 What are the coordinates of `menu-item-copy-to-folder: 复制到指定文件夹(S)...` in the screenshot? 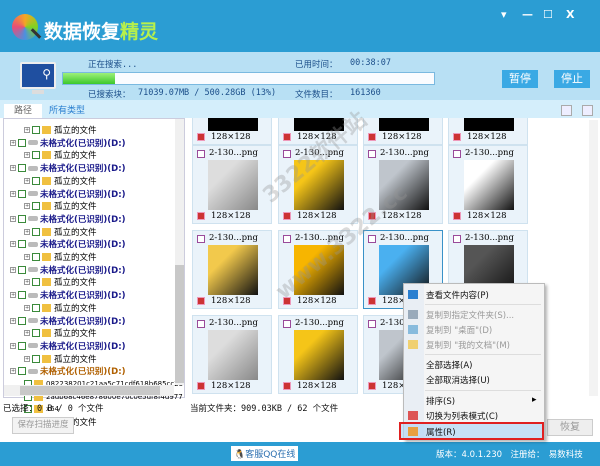 It's located at (470, 315).